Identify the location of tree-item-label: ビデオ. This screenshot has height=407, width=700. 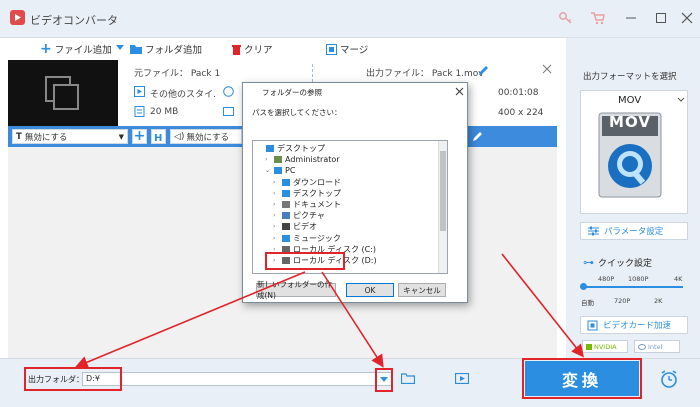
(305, 227).